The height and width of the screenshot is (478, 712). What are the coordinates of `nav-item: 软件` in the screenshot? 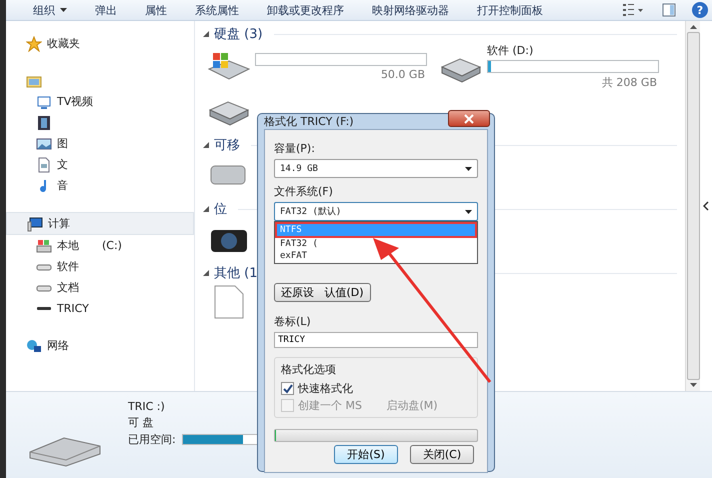 It's located at (100, 266).